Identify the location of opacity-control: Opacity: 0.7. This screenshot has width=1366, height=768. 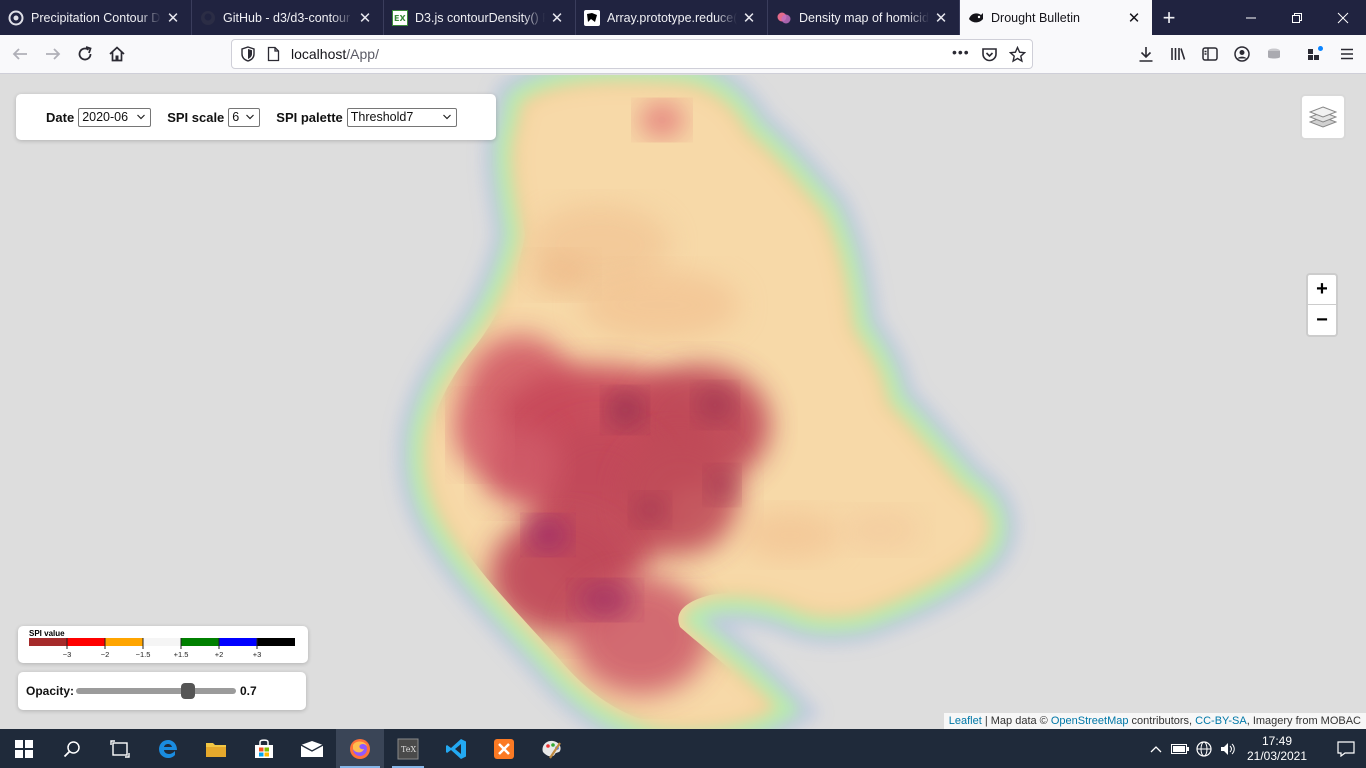
(162, 691).